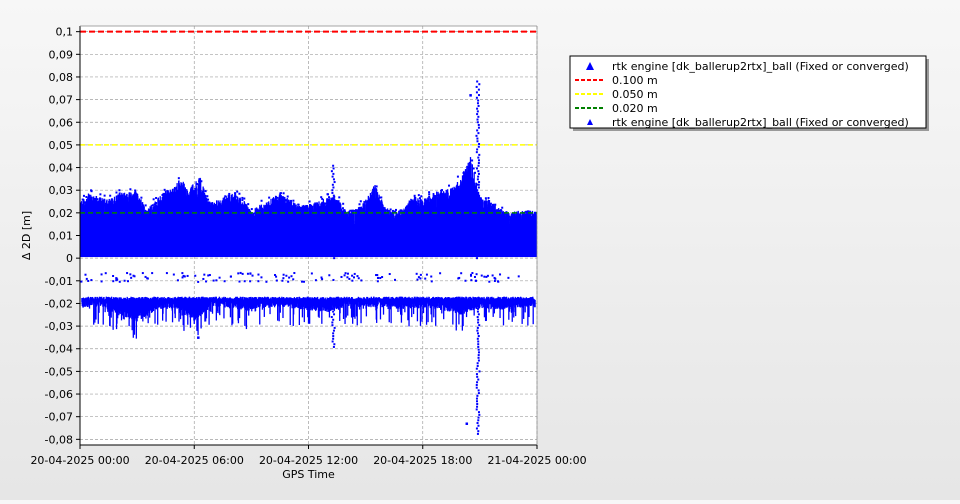 The image size is (960, 504). I want to click on y-tick-label: 0,1, so click(65, 32).